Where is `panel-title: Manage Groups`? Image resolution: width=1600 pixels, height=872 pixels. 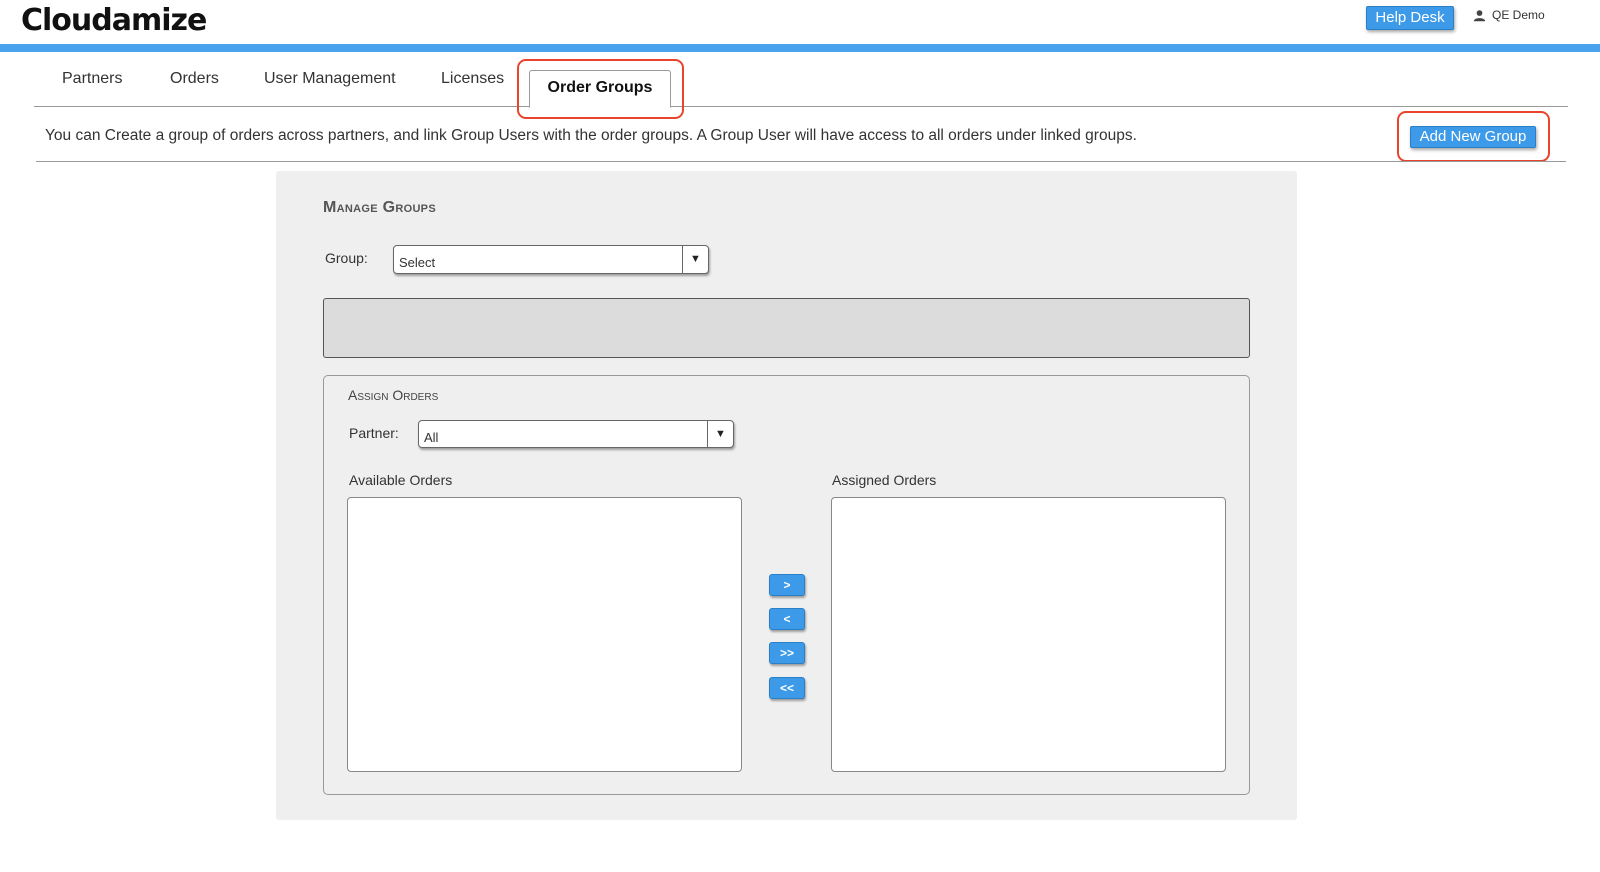 panel-title: Manage Groups is located at coordinates (379, 207).